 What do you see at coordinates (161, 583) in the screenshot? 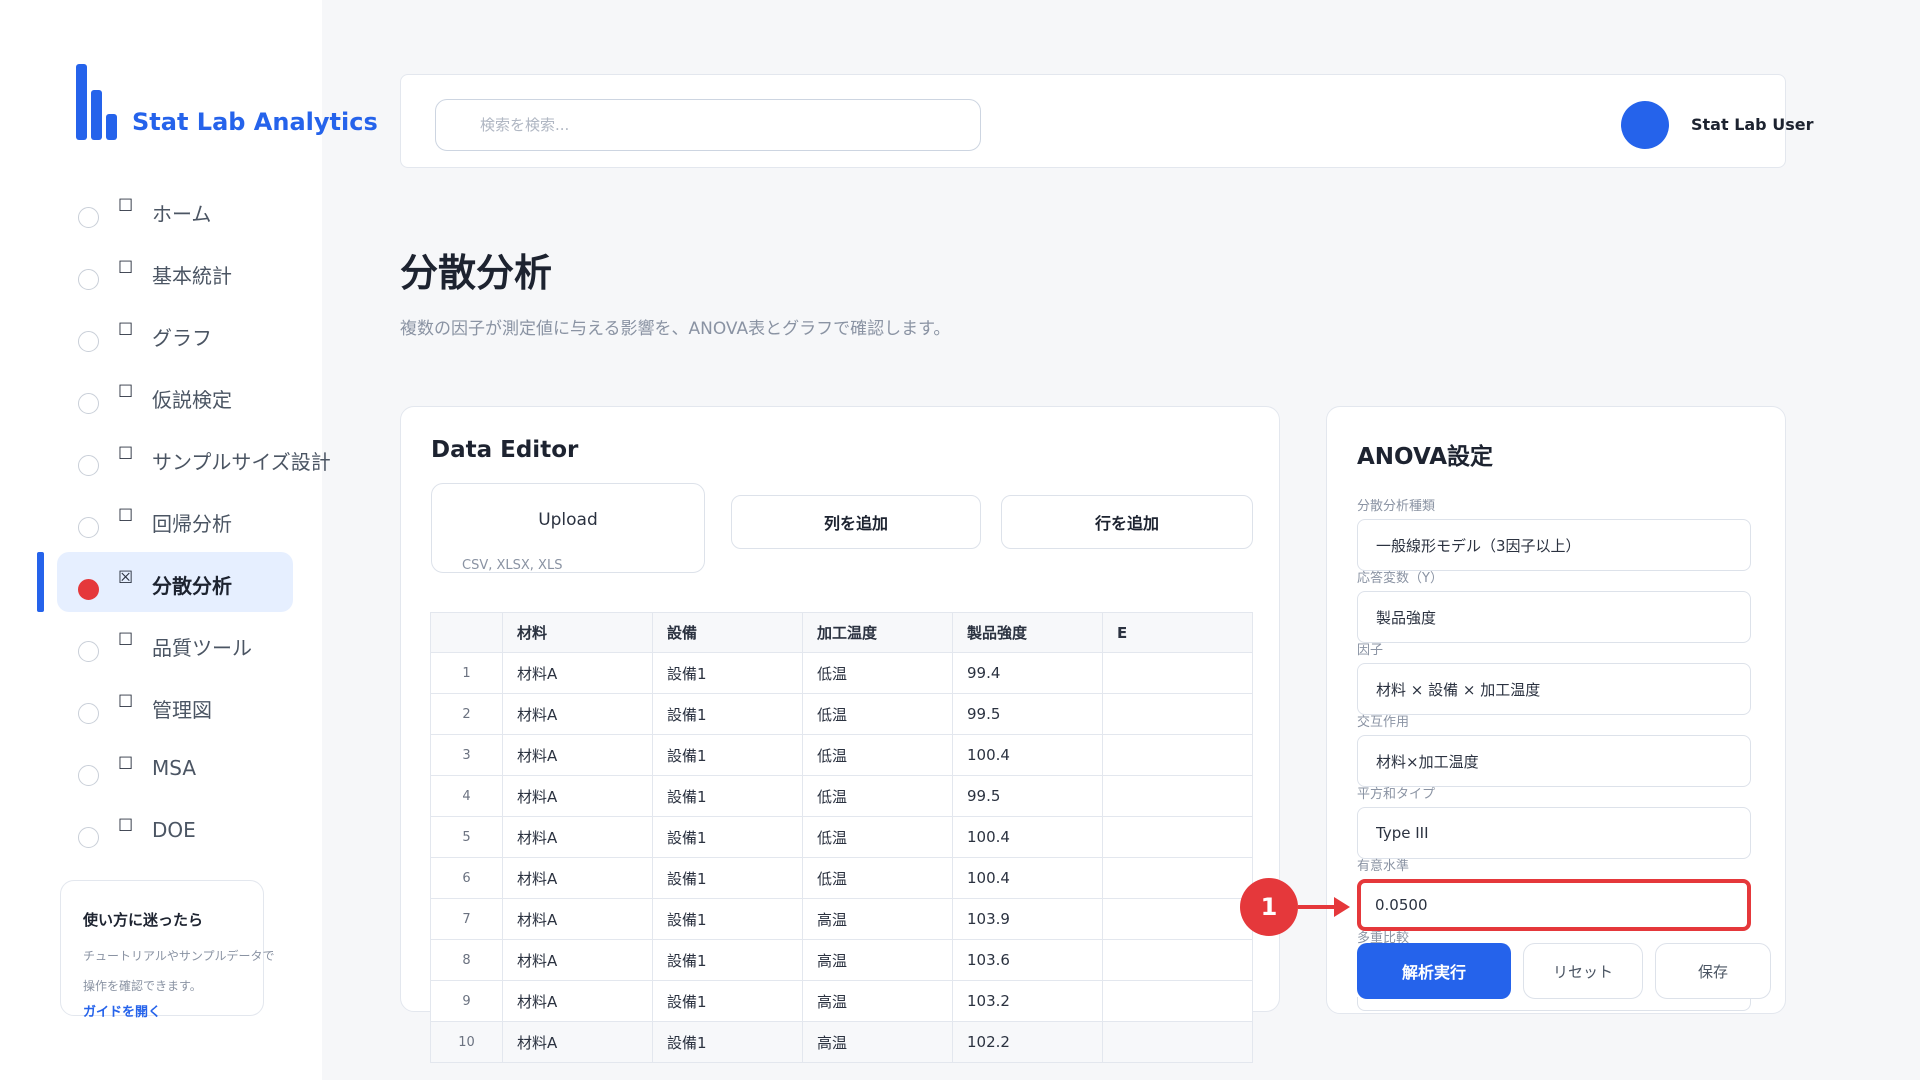
I see `sidebar-item-anova: ☒ 分散分析` at bounding box center [161, 583].